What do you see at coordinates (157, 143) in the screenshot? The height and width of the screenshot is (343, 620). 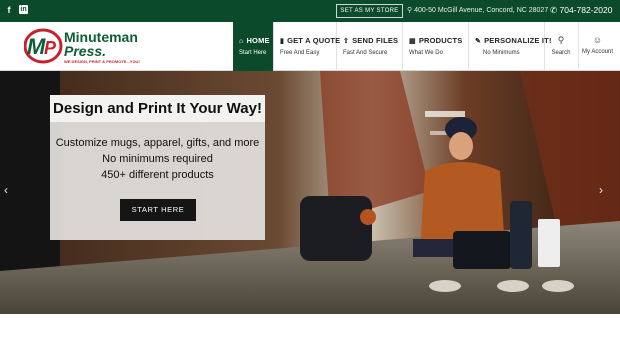 I see `hero-line: Customize mugs, apparel, gifts, and more` at bounding box center [157, 143].